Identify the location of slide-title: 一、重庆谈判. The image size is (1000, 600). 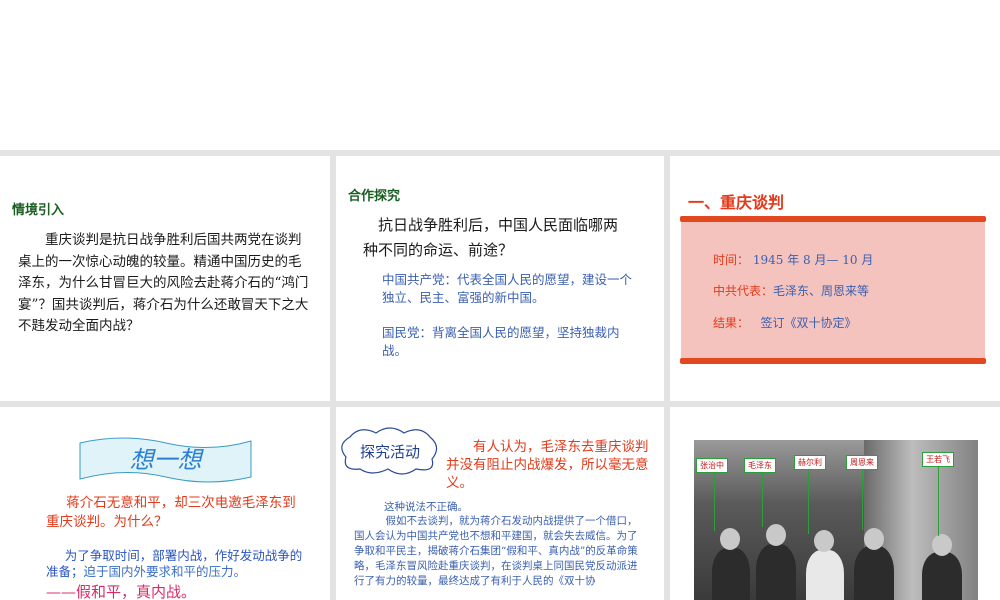
(736, 202).